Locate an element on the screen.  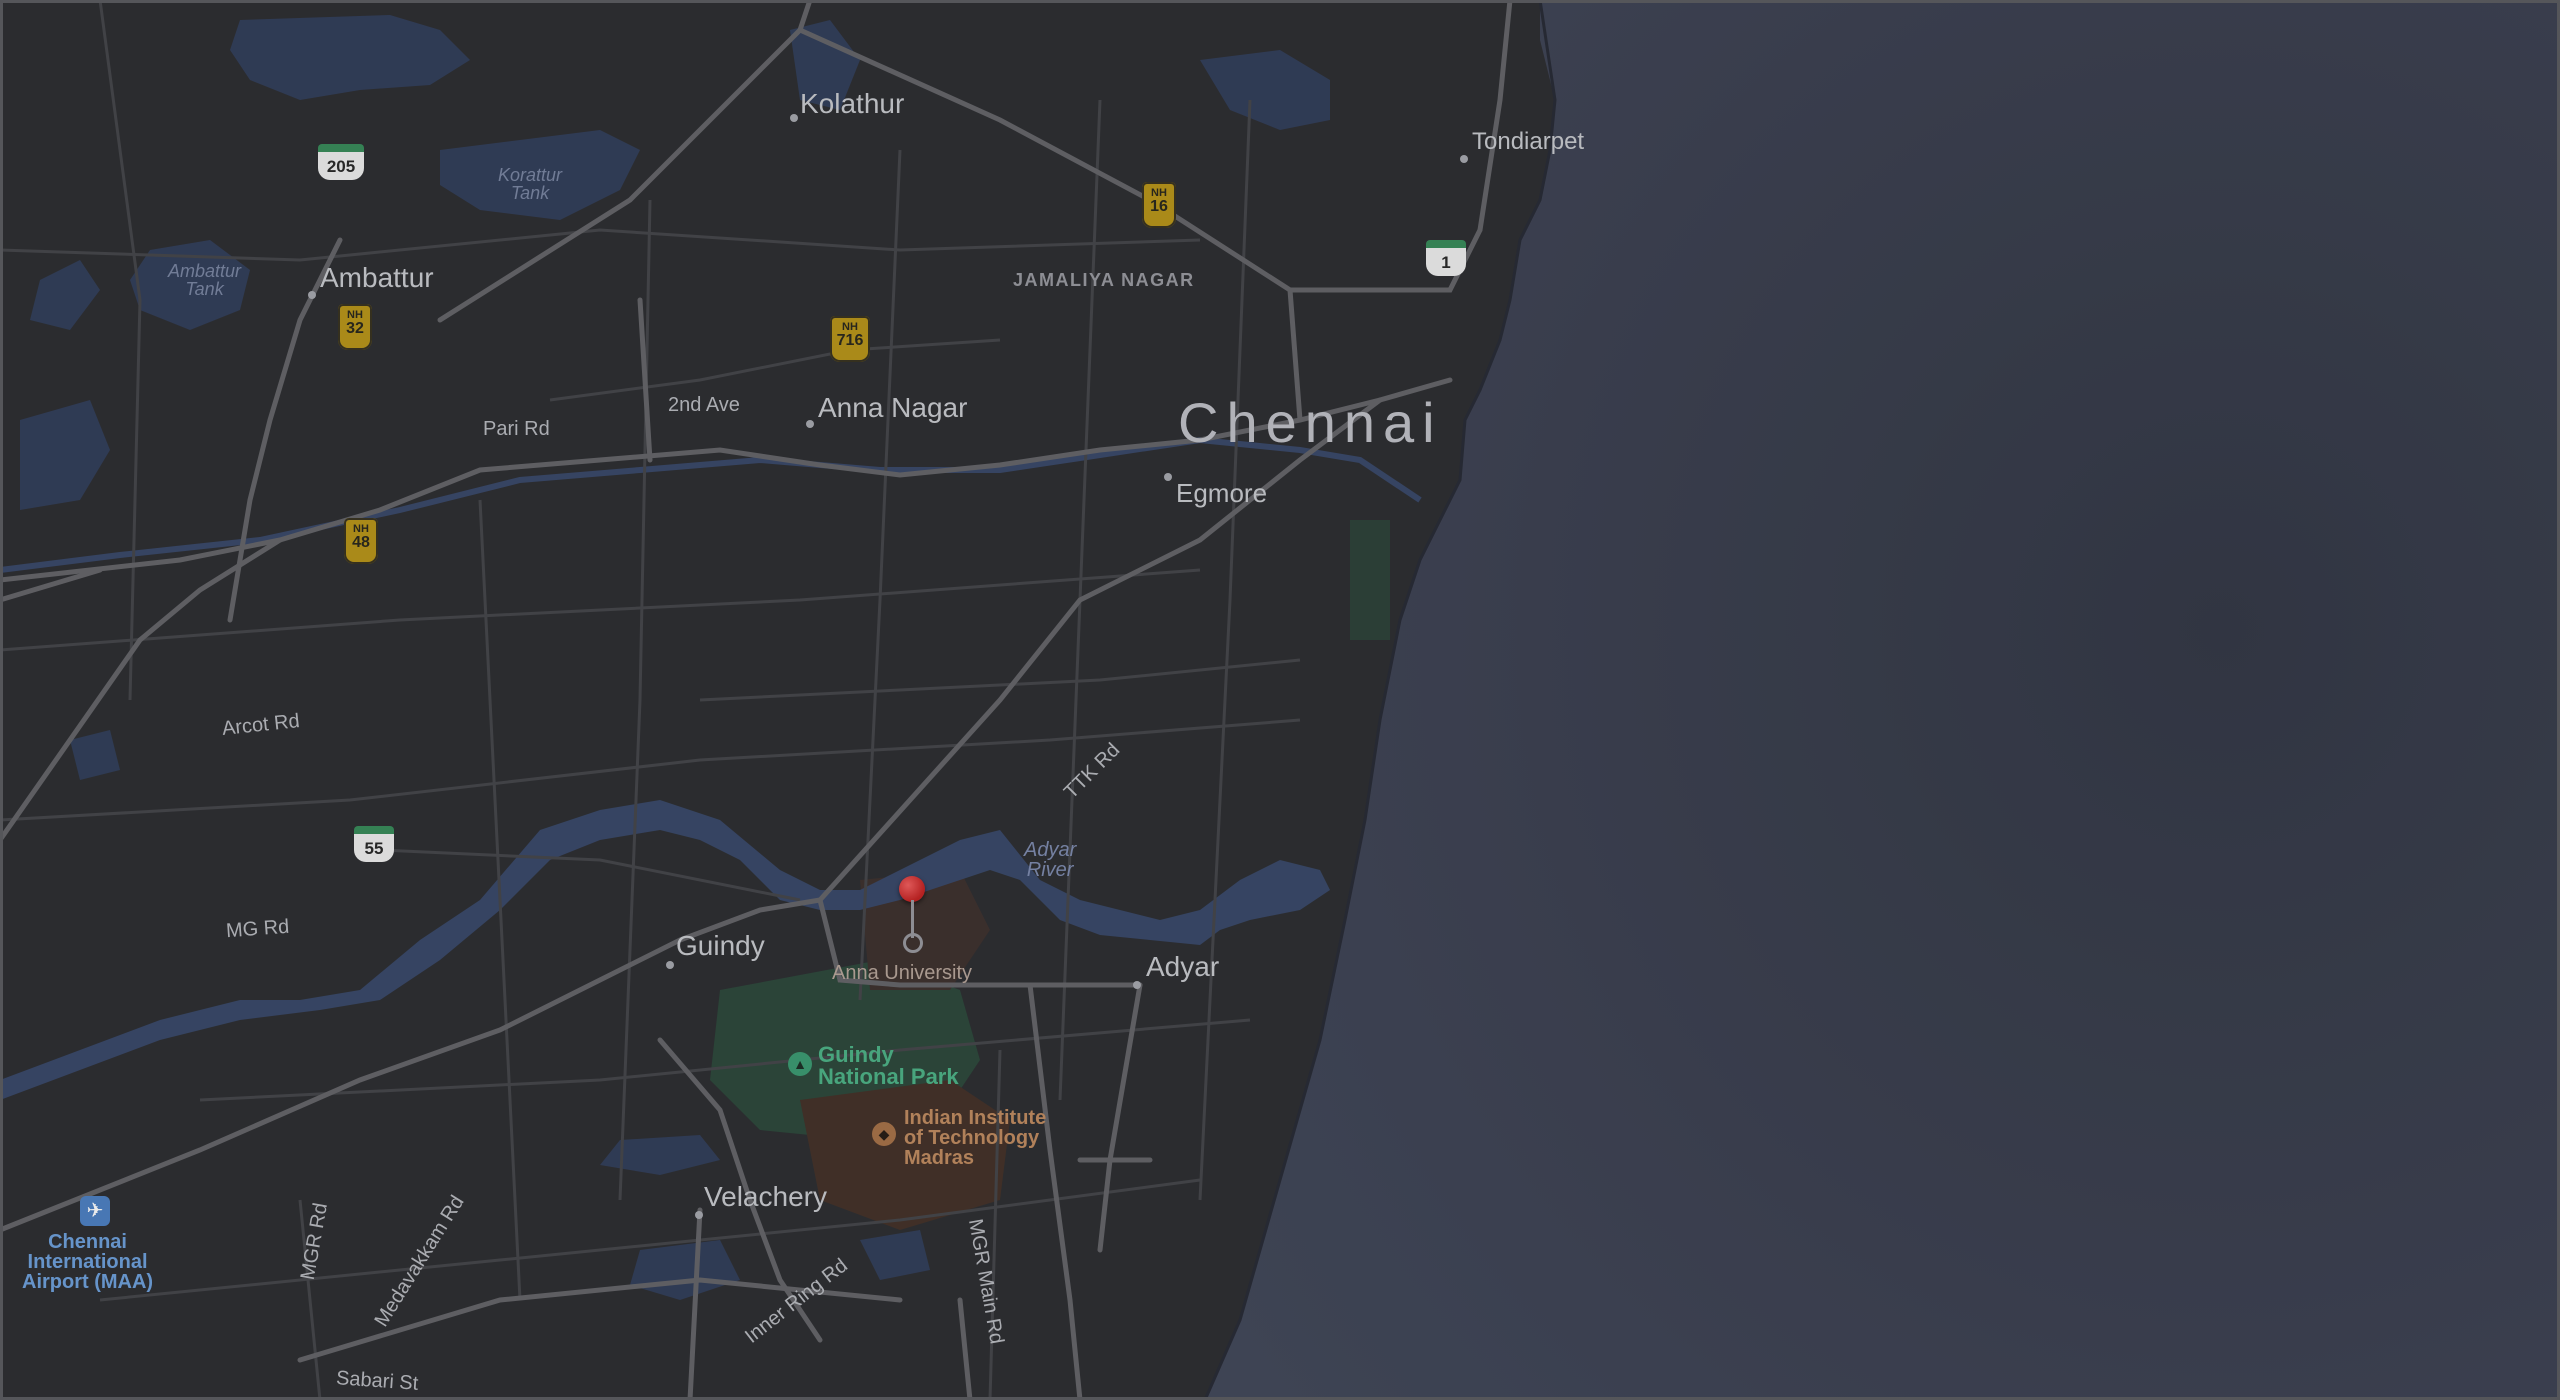
water-label-ambattur-tank: Ambattur Tank is located at coordinates (204, 280).